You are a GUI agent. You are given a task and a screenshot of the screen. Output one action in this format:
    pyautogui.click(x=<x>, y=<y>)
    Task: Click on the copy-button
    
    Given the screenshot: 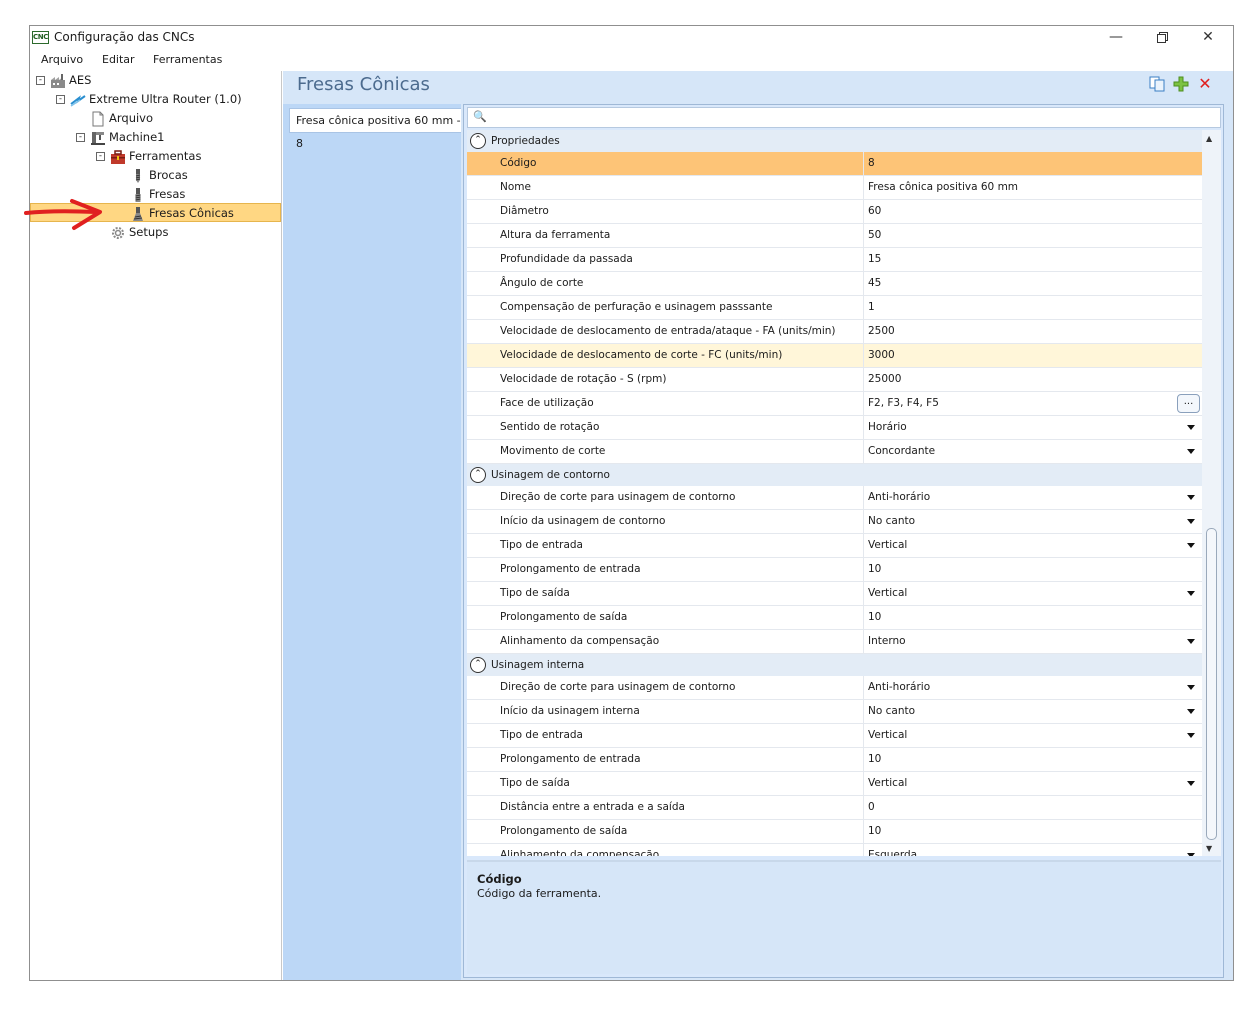 What is the action you would take?
    pyautogui.click(x=1157, y=85)
    